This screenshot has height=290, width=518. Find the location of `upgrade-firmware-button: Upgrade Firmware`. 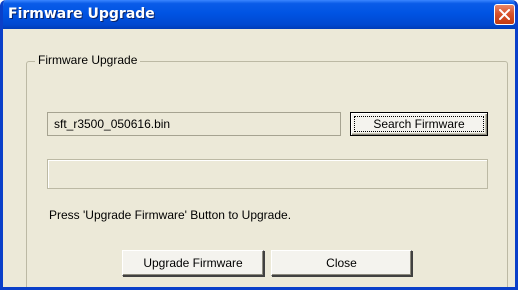

upgrade-firmware-button: Upgrade Firmware is located at coordinates (193, 263).